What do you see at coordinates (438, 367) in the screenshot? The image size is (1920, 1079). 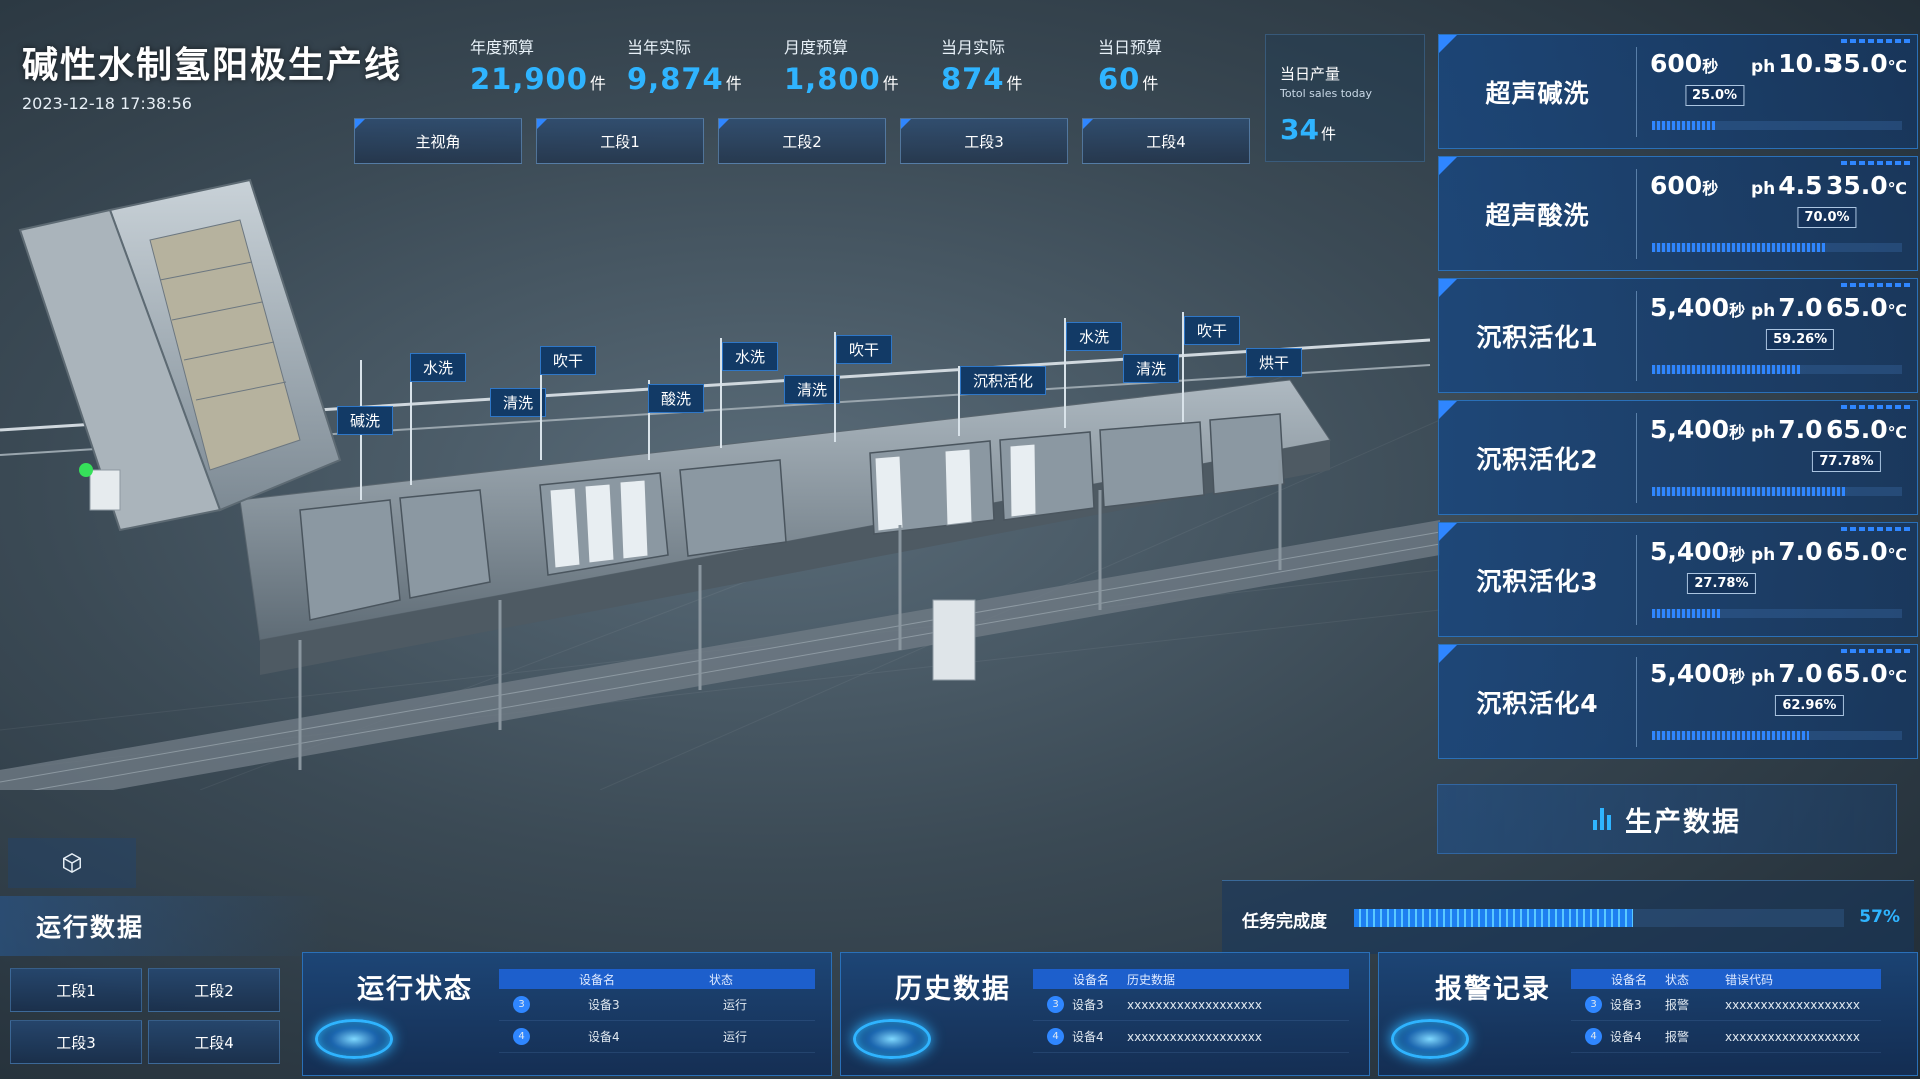 I see `scene-tag-water-wash-1: 水洗` at bounding box center [438, 367].